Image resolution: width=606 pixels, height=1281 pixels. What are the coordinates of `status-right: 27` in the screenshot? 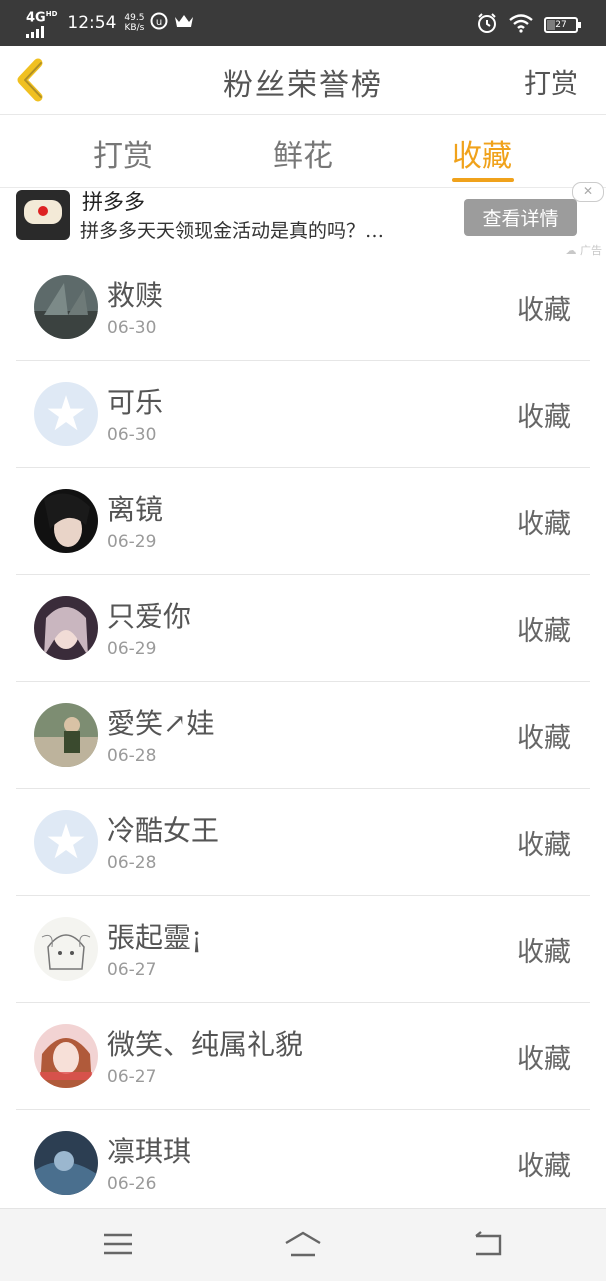 It's located at (528, 25).